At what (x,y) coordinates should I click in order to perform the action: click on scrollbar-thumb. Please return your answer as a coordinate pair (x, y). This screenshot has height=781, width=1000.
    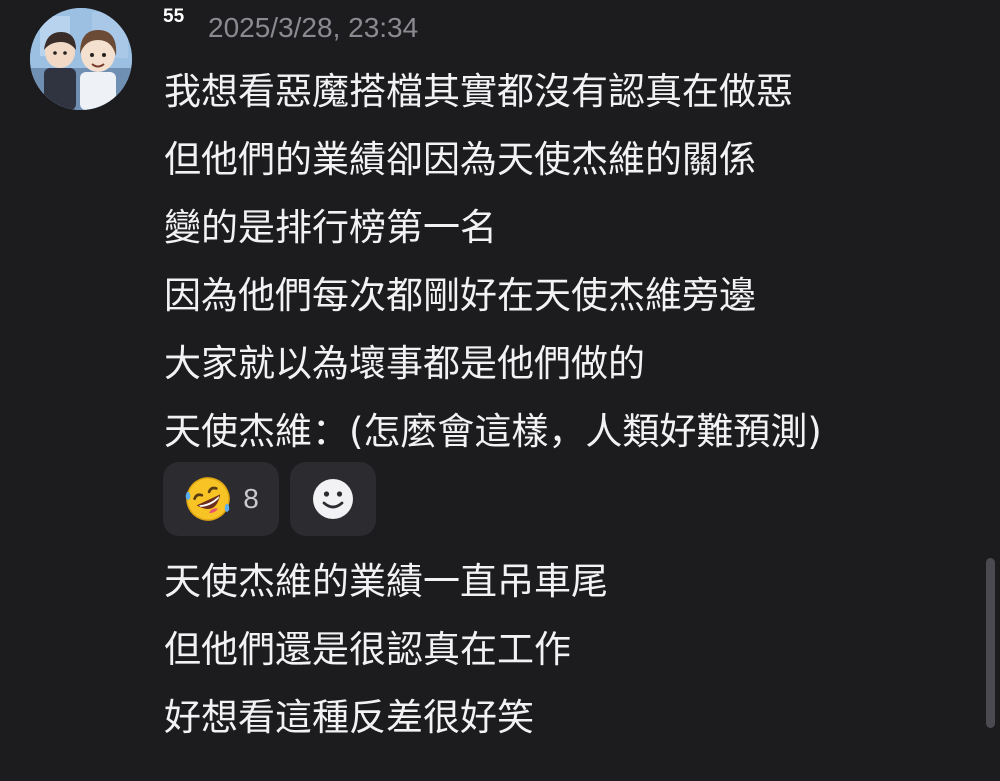
    Looking at the image, I should click on (990, 643).